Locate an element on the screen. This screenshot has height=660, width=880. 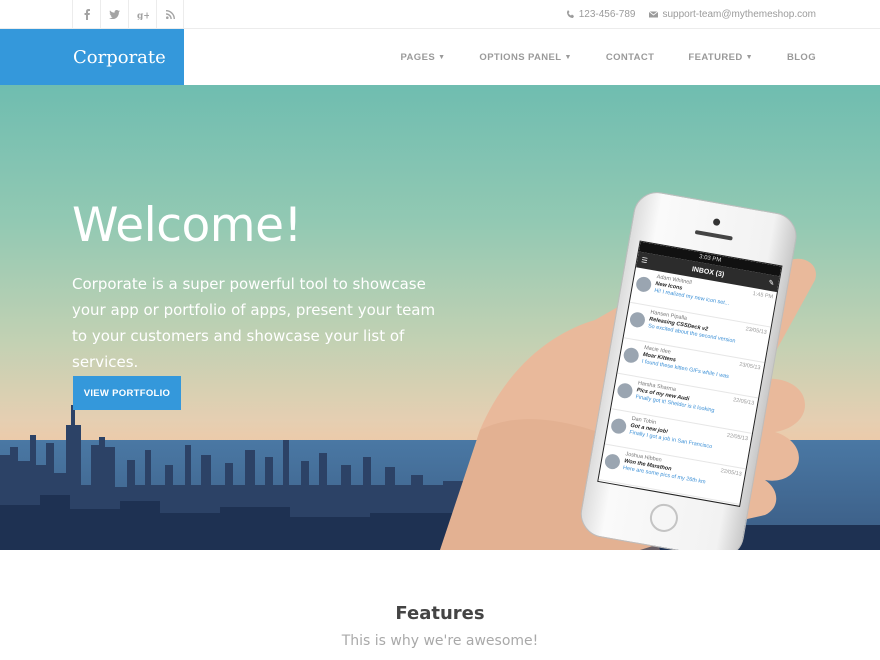
social-links: g+ is located at coordinates (128, 14).